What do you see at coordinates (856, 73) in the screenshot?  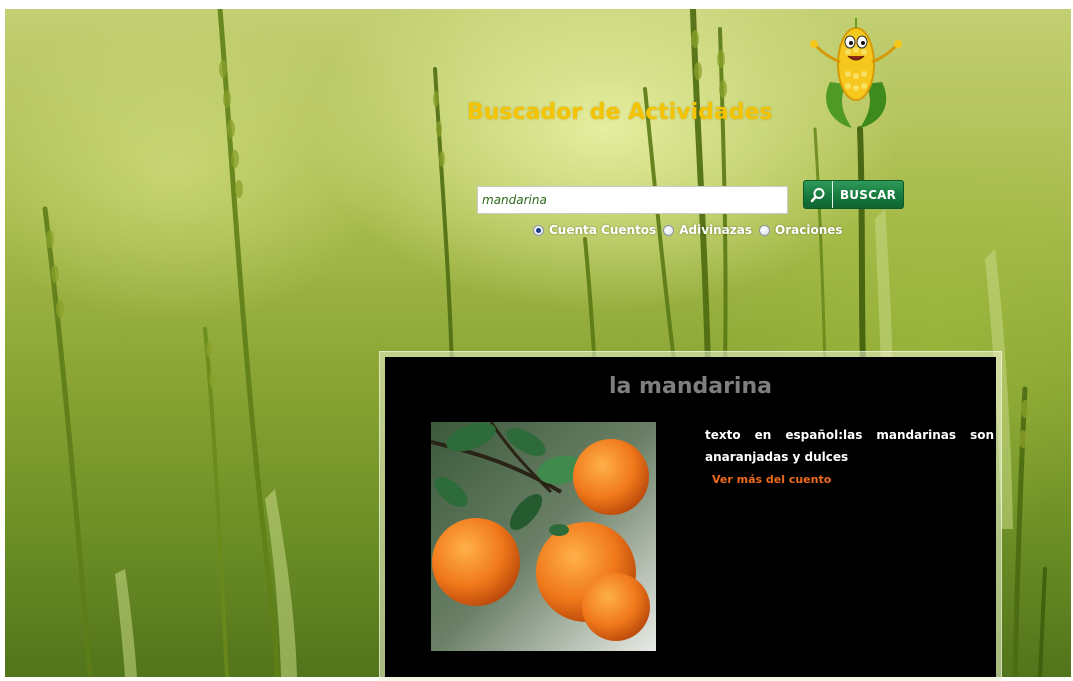 I see `corn-mascot-icon` at bounding box center [856, 73].